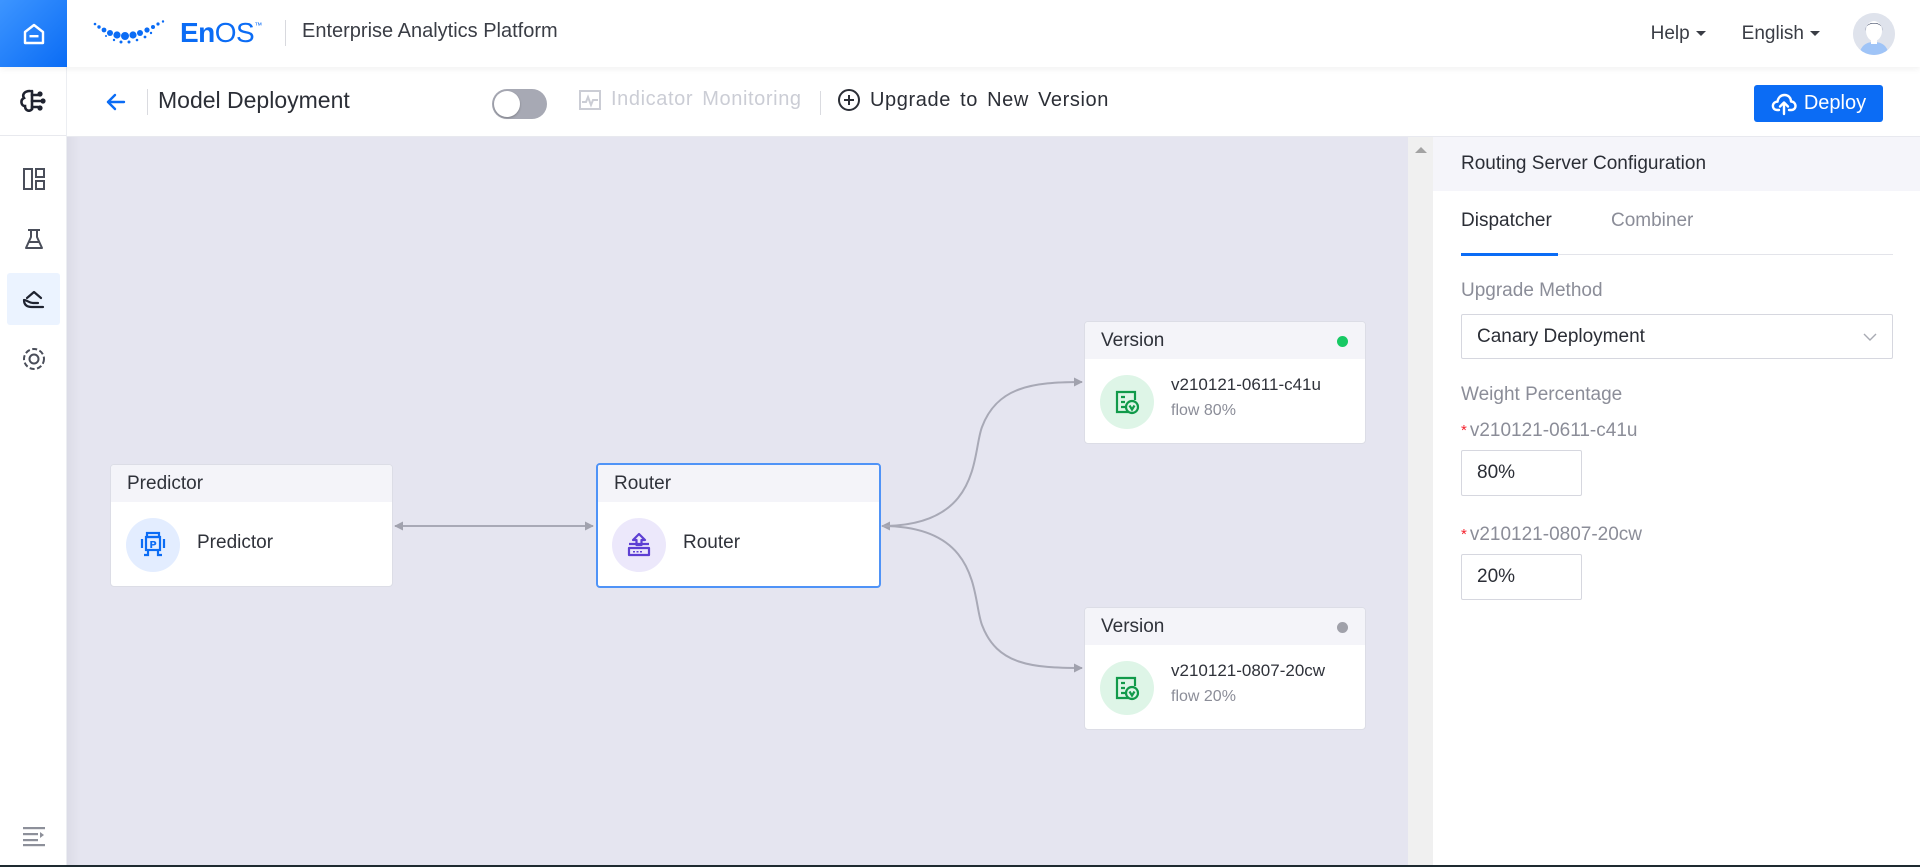 The width and height of the screenshot is (1920, 867). What do you see at coordinates (1772, 33) in the screenshot?
I see `language-menu-label: English` at bounding box center [1772, 33].